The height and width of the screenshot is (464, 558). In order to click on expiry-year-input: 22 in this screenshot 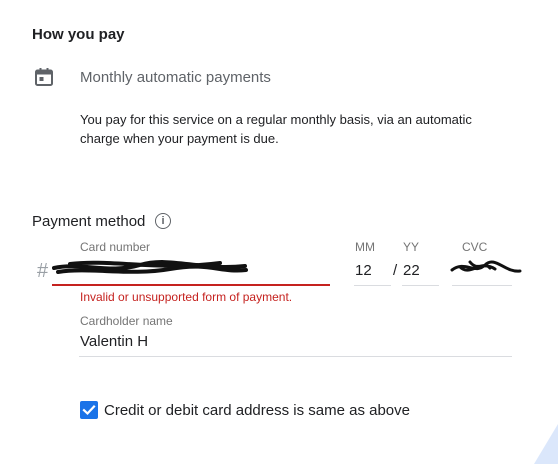, I will do `click(411, 270)`.